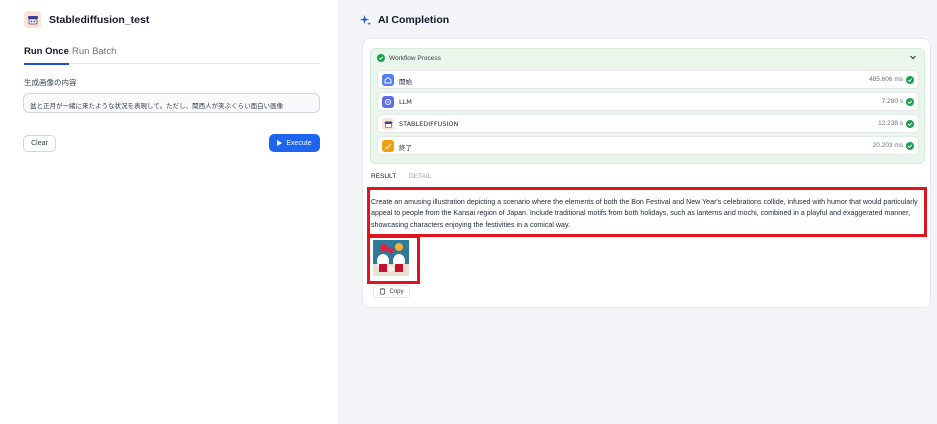 Image resolution: width=937 pixels, height=424 pixels. I want to click on execute-label: Execute, so click(299, 143).